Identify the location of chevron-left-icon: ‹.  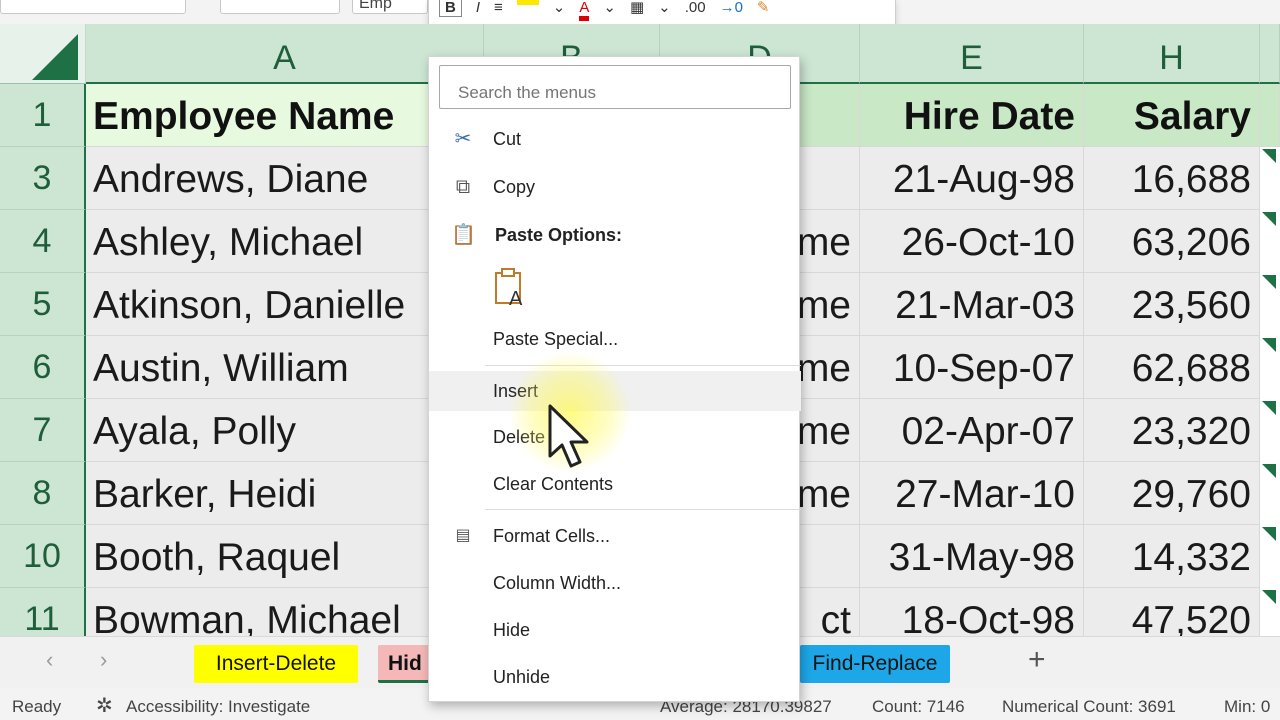
(49, 660).